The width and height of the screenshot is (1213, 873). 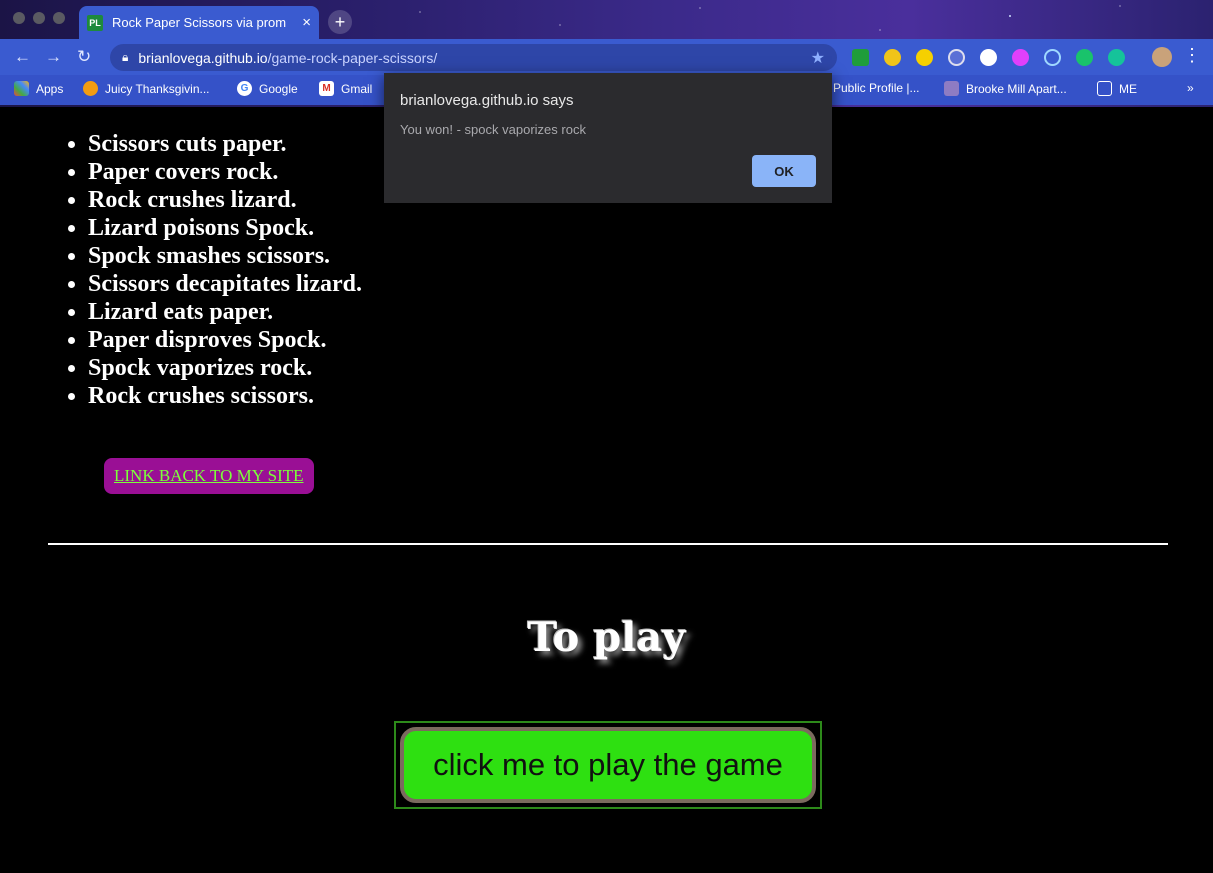 What do you see at coordinates (95, 22) in the screenshot?
I see `tab-favicon-icon: PL` at bounding box center [95, 22].